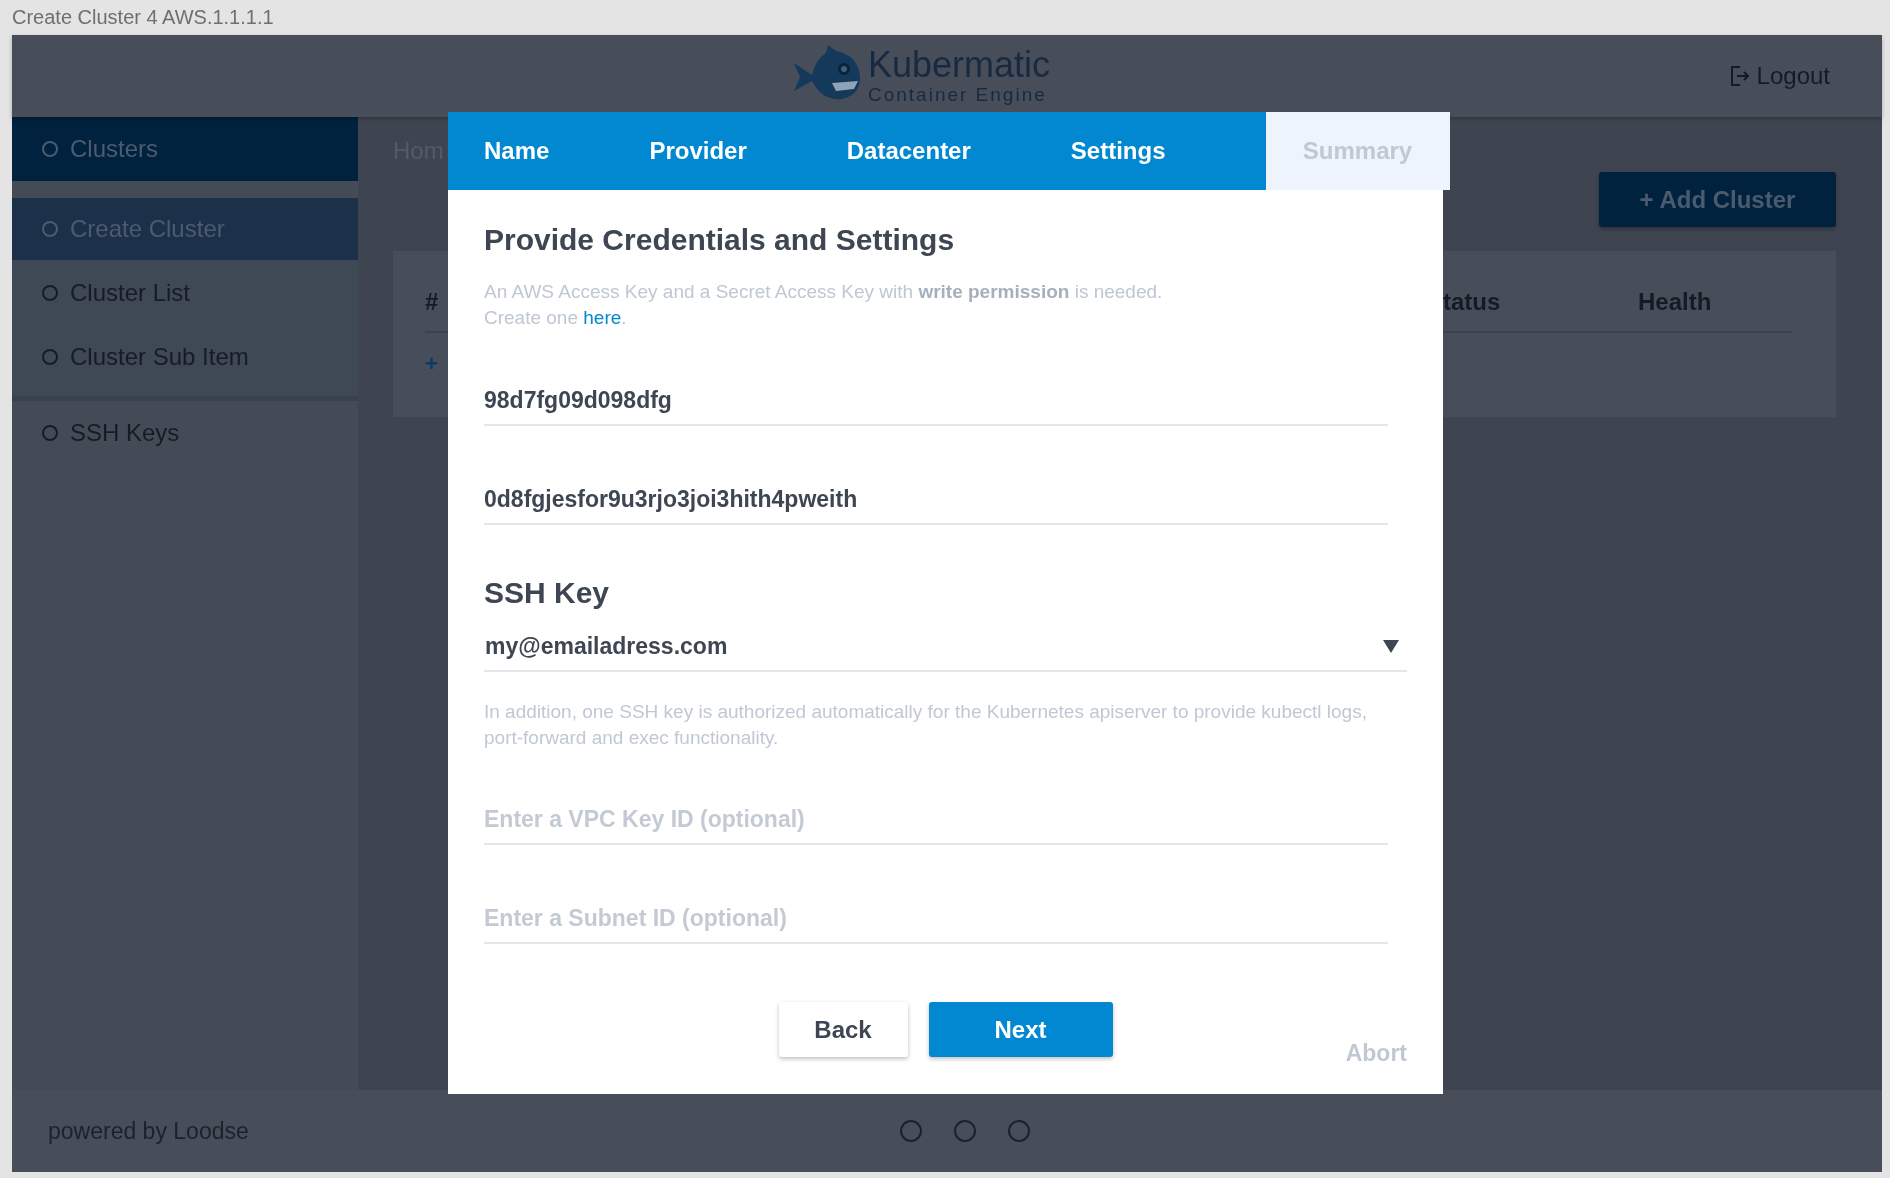  What do you see at coordinates (602, 317) in the screenshot?
I see `here-link: here` at bounding box center [602, 317].